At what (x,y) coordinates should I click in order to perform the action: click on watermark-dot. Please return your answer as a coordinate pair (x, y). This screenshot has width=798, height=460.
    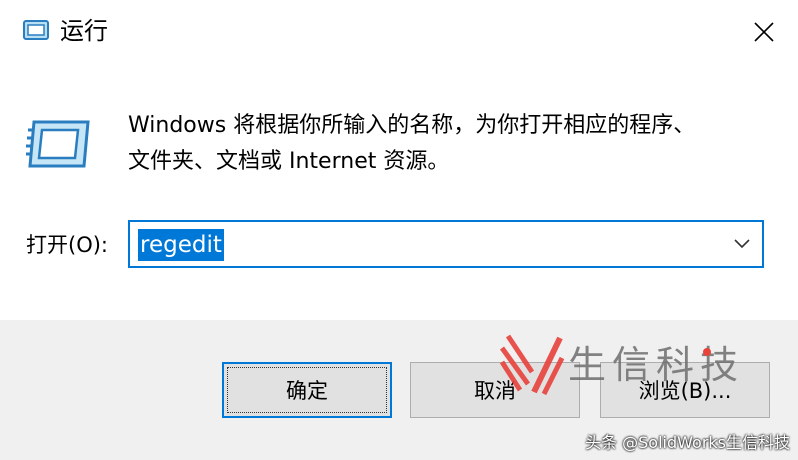
    Looking at the image, I should click on (707, 352).